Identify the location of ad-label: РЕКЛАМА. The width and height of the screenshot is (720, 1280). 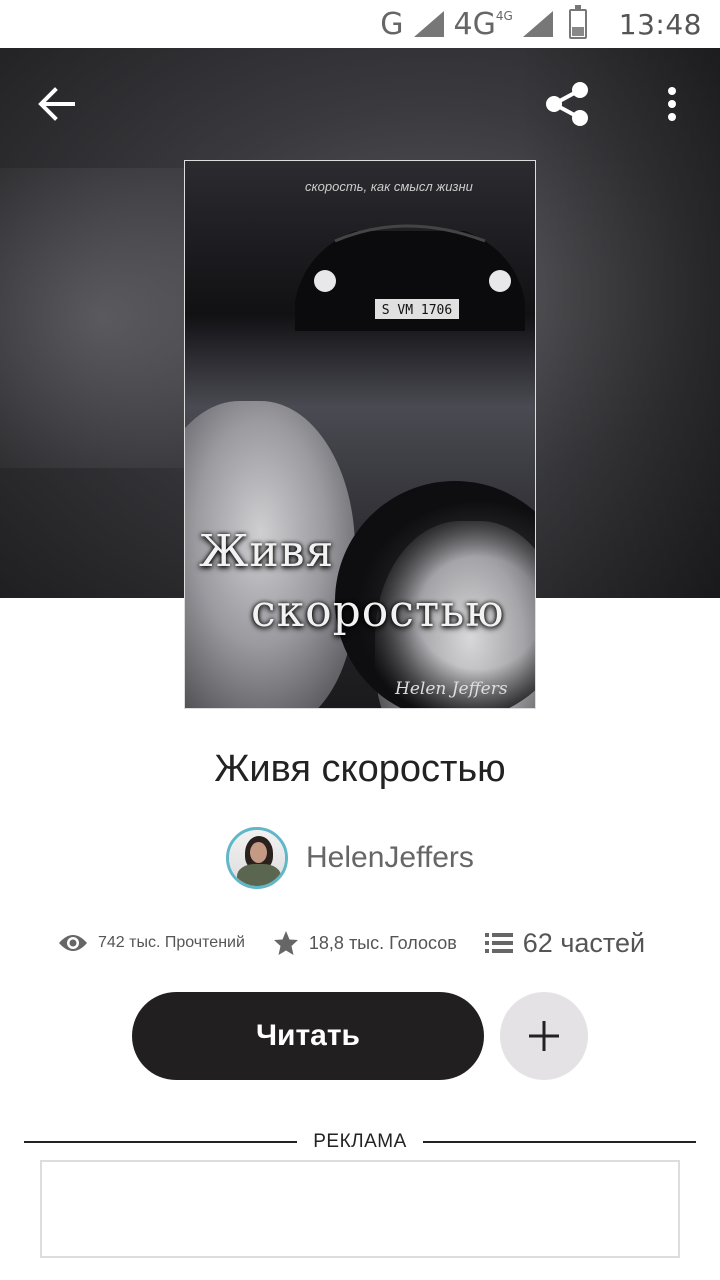
(360, 1141).